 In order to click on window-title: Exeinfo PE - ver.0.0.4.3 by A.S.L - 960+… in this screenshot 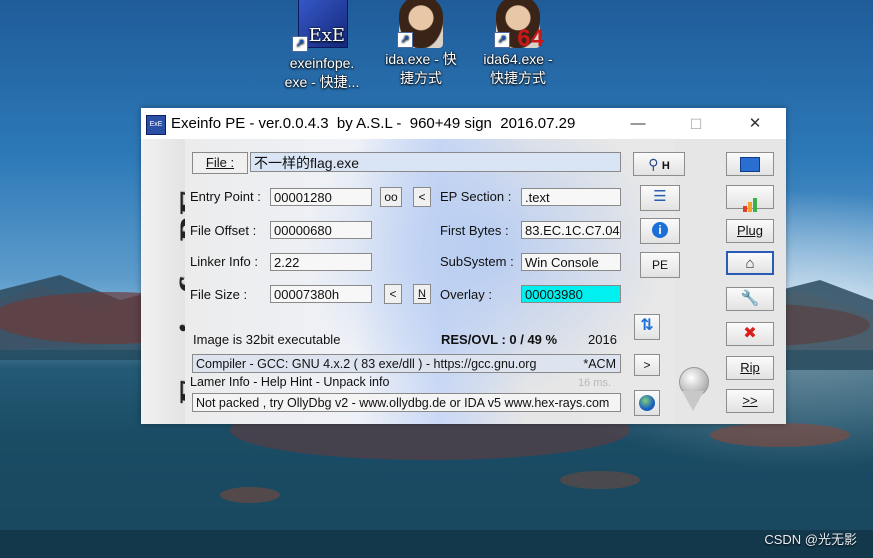, I will do `click(373, 123)`.